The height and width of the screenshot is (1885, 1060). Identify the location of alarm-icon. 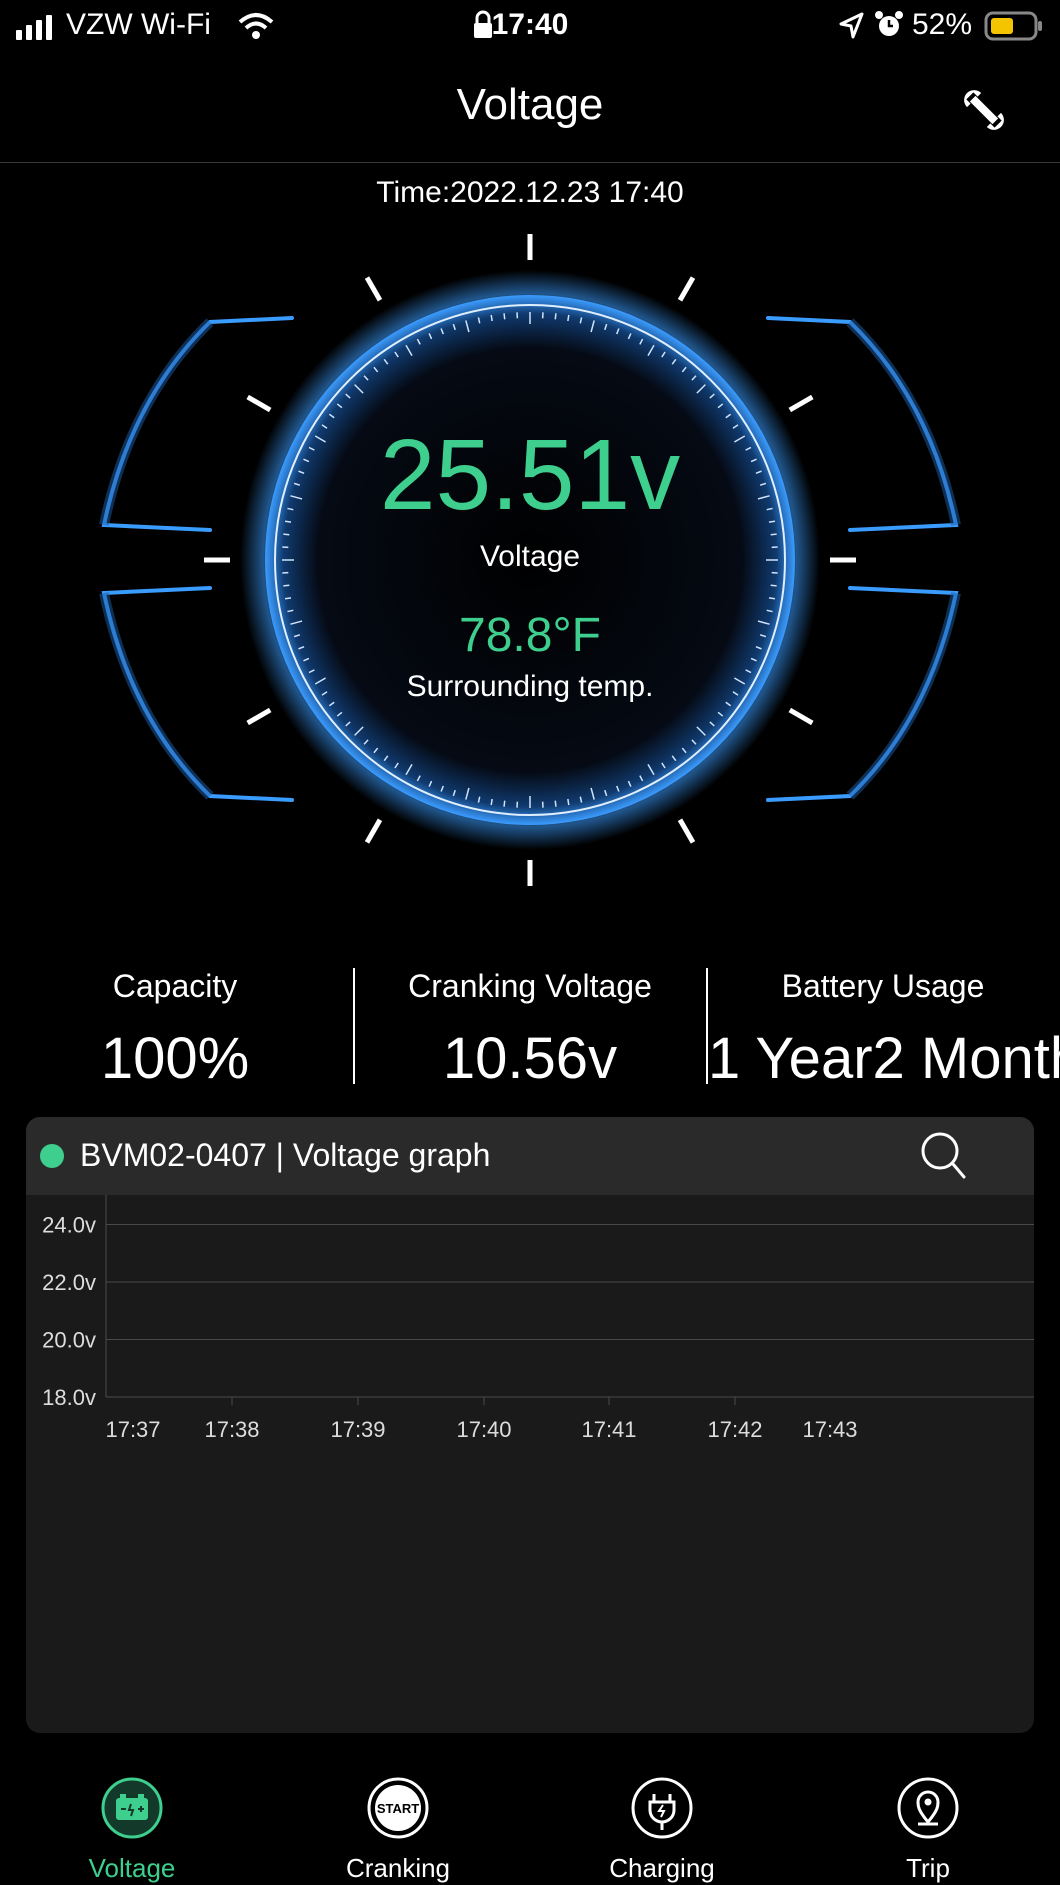
(889, 23).